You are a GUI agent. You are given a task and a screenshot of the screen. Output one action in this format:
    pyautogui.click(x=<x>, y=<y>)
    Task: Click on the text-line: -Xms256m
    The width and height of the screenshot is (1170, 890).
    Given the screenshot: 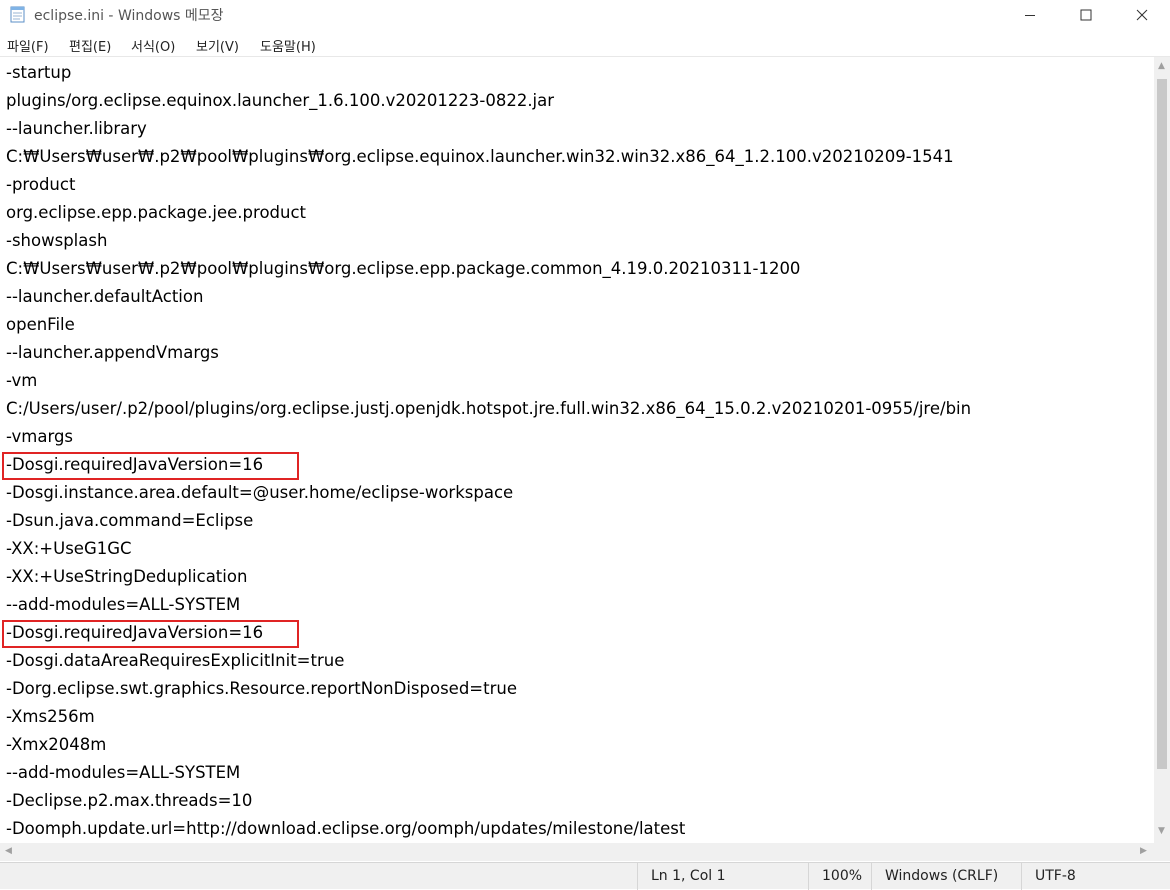 What is the action you would take?
    pyautogui.click(x=50, y=716)
    